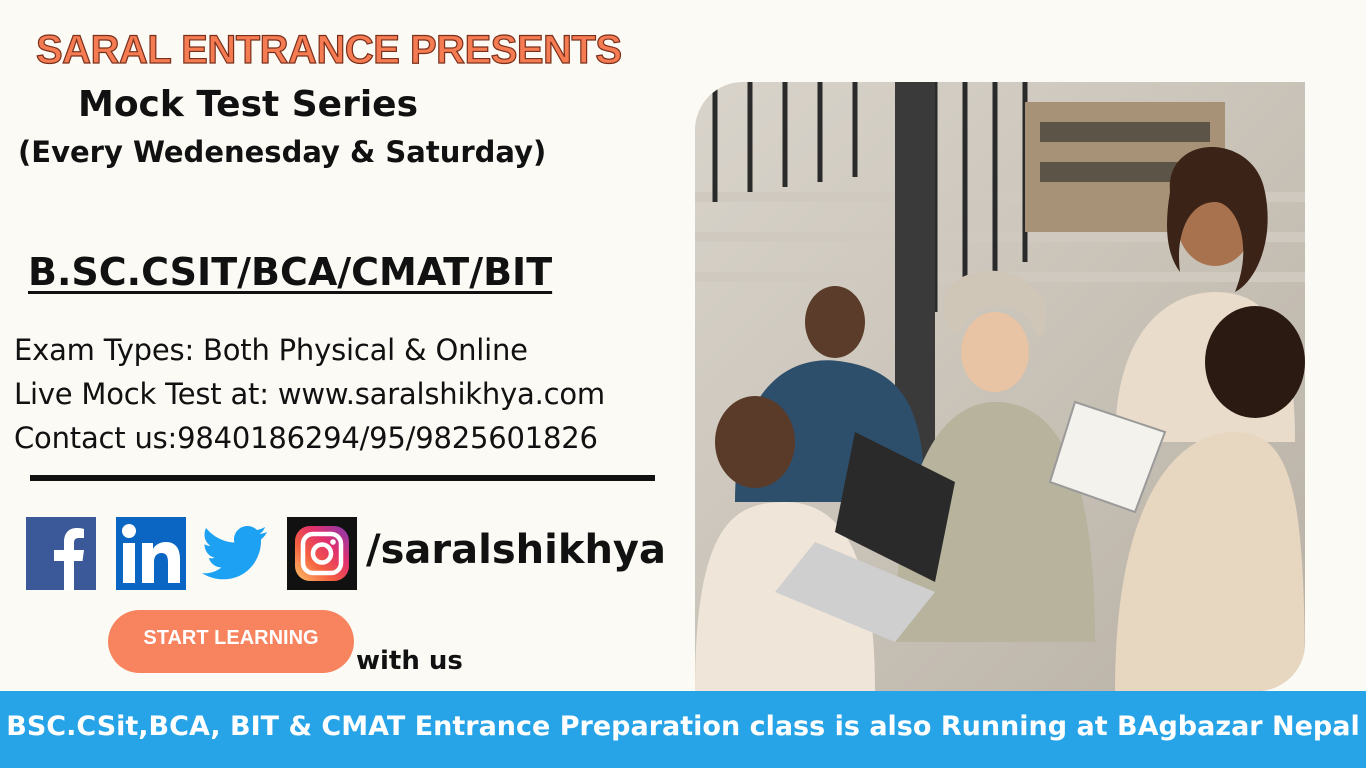 Image resolution: width=1366 pixels, height=768 pixels. What do you see at coordinates (328, 49) in the screenshot?
I see `headline: SARAL ENTRANCE PRESENTS` at bounding box center [328, 49].